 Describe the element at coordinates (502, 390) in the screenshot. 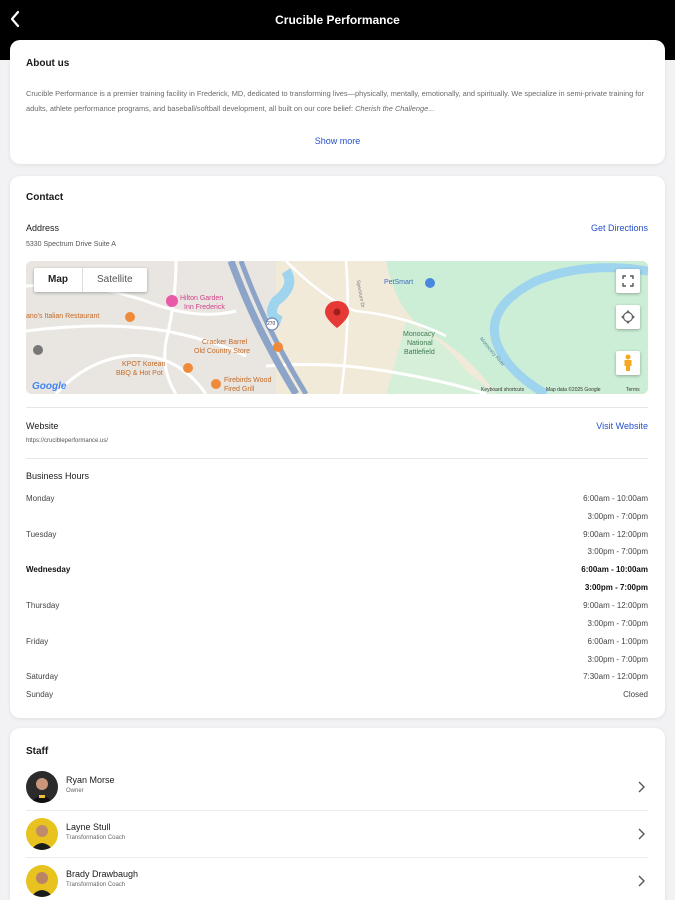

I see `map-keyboard-shortcuts: Keyboard shortcuts` at that location.